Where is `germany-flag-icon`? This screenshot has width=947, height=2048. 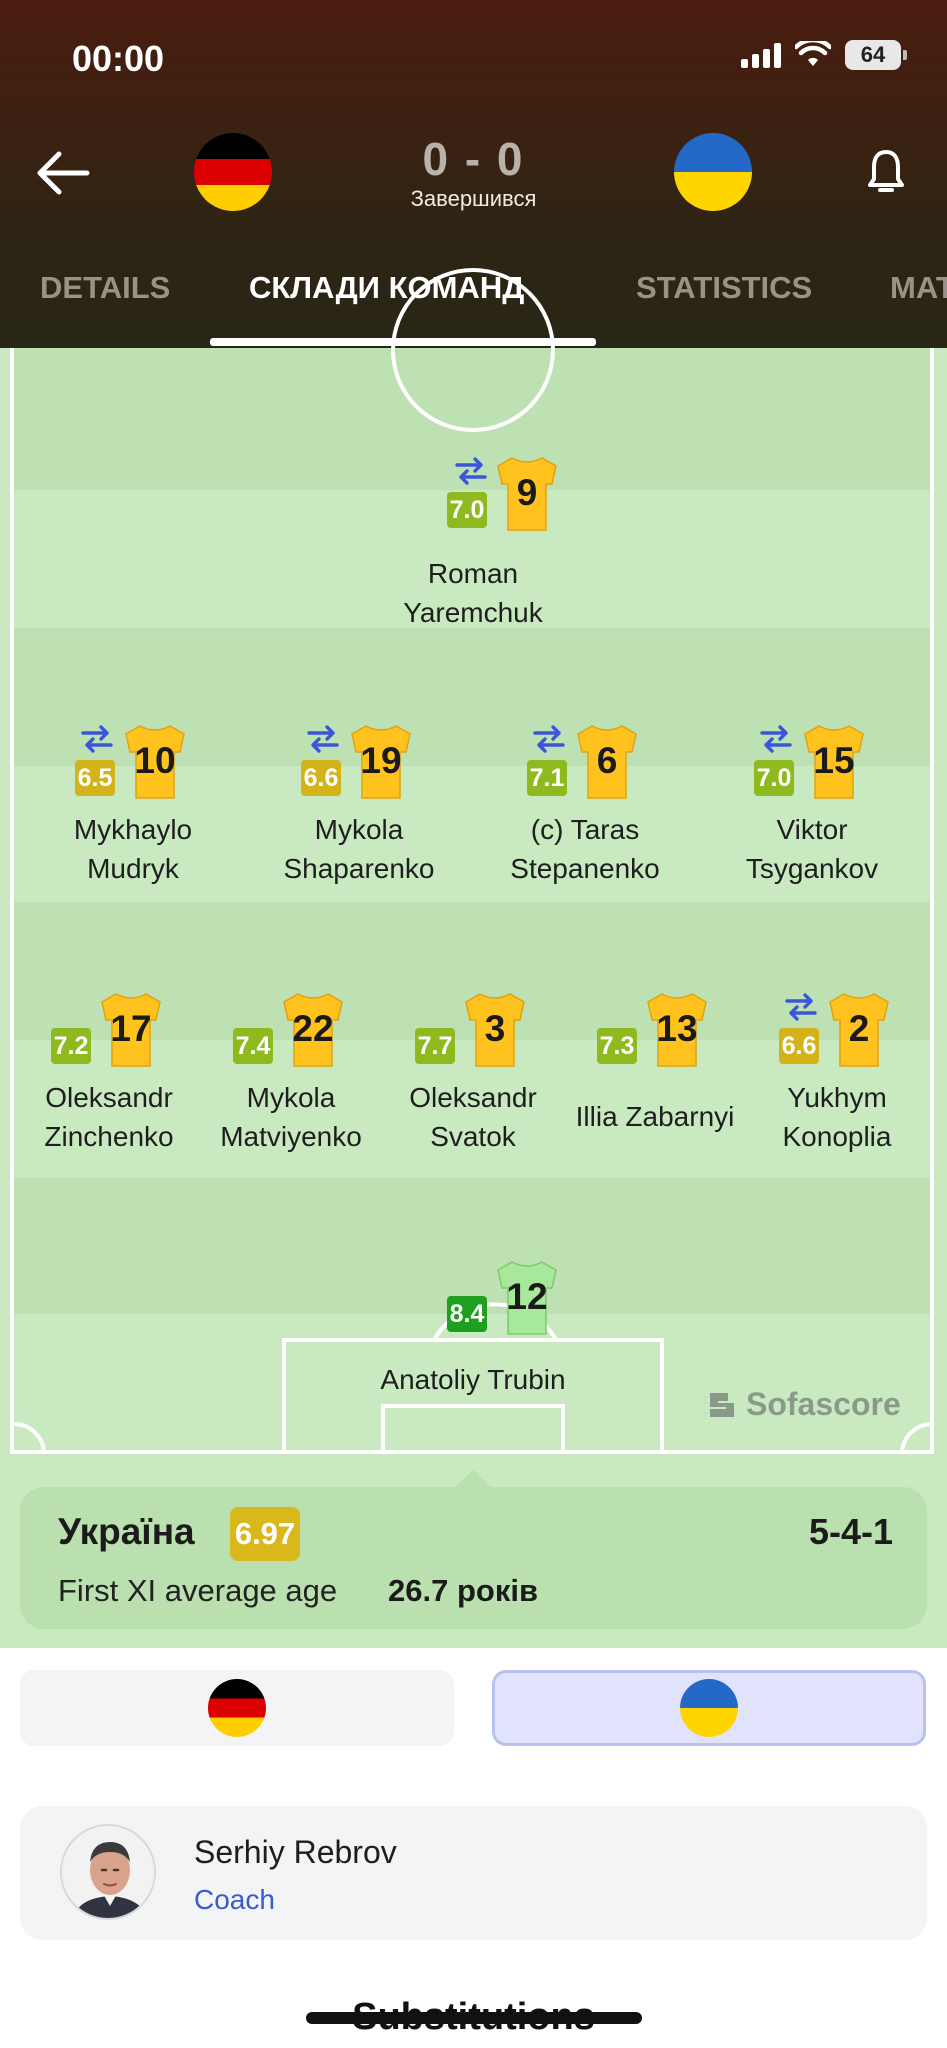 germany-flag-icon is located at coordinates (237, 1708).